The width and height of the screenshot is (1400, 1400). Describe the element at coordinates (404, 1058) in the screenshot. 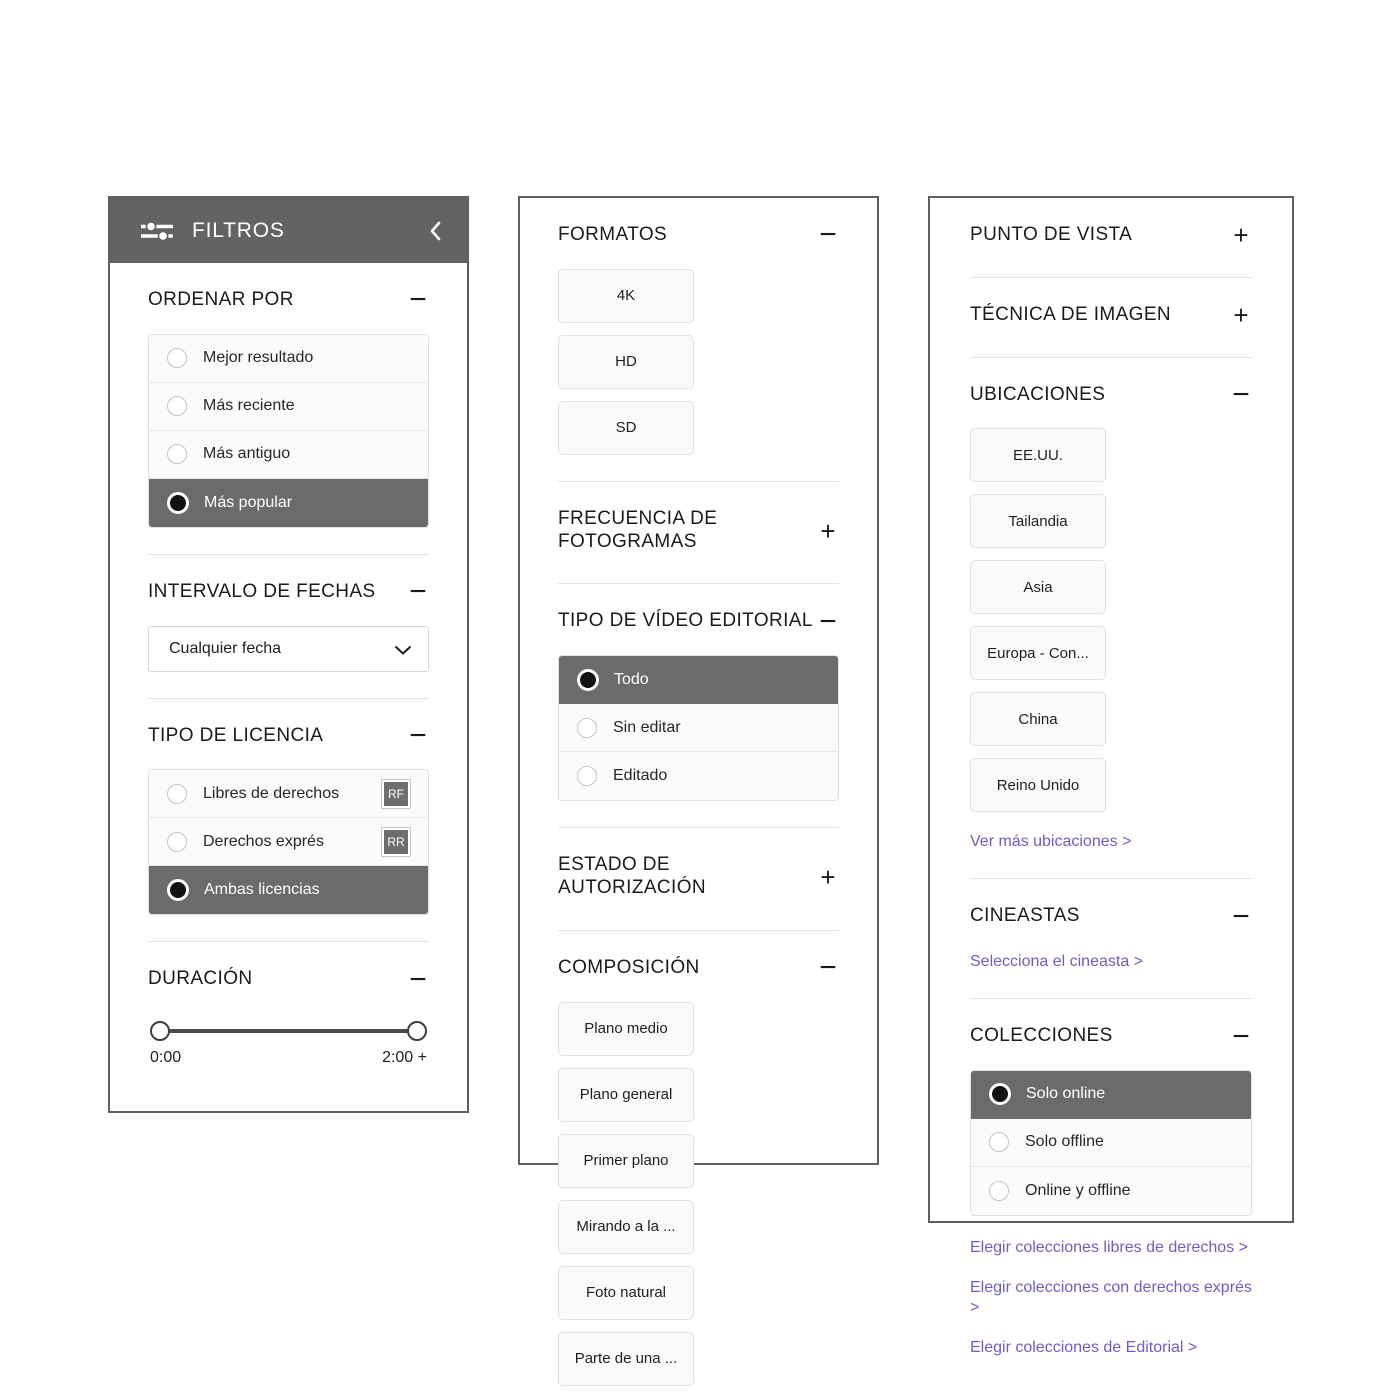

I see `slider-max-label: 2:00 +` at that location.